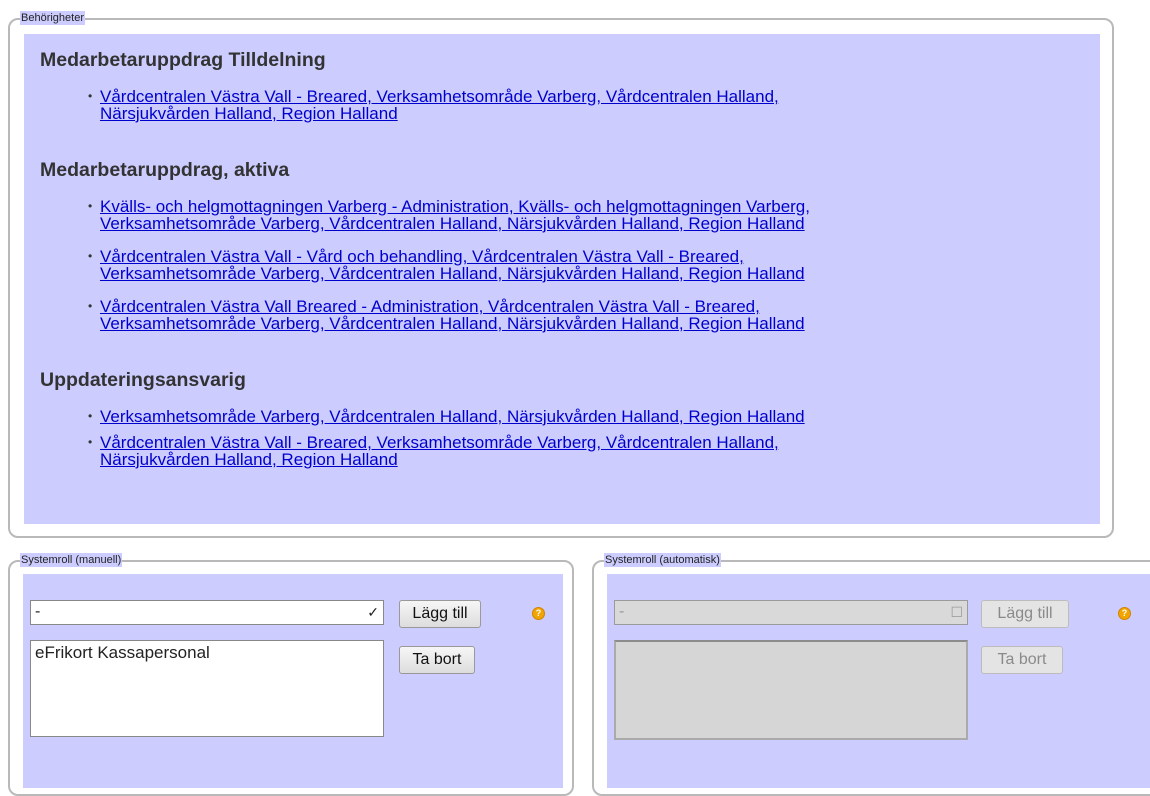  What do you see at coordinates (207, 653) in the screenshot?
I see `list-item: eFrikort Kassapersonal` at bounding box center [207, 653].